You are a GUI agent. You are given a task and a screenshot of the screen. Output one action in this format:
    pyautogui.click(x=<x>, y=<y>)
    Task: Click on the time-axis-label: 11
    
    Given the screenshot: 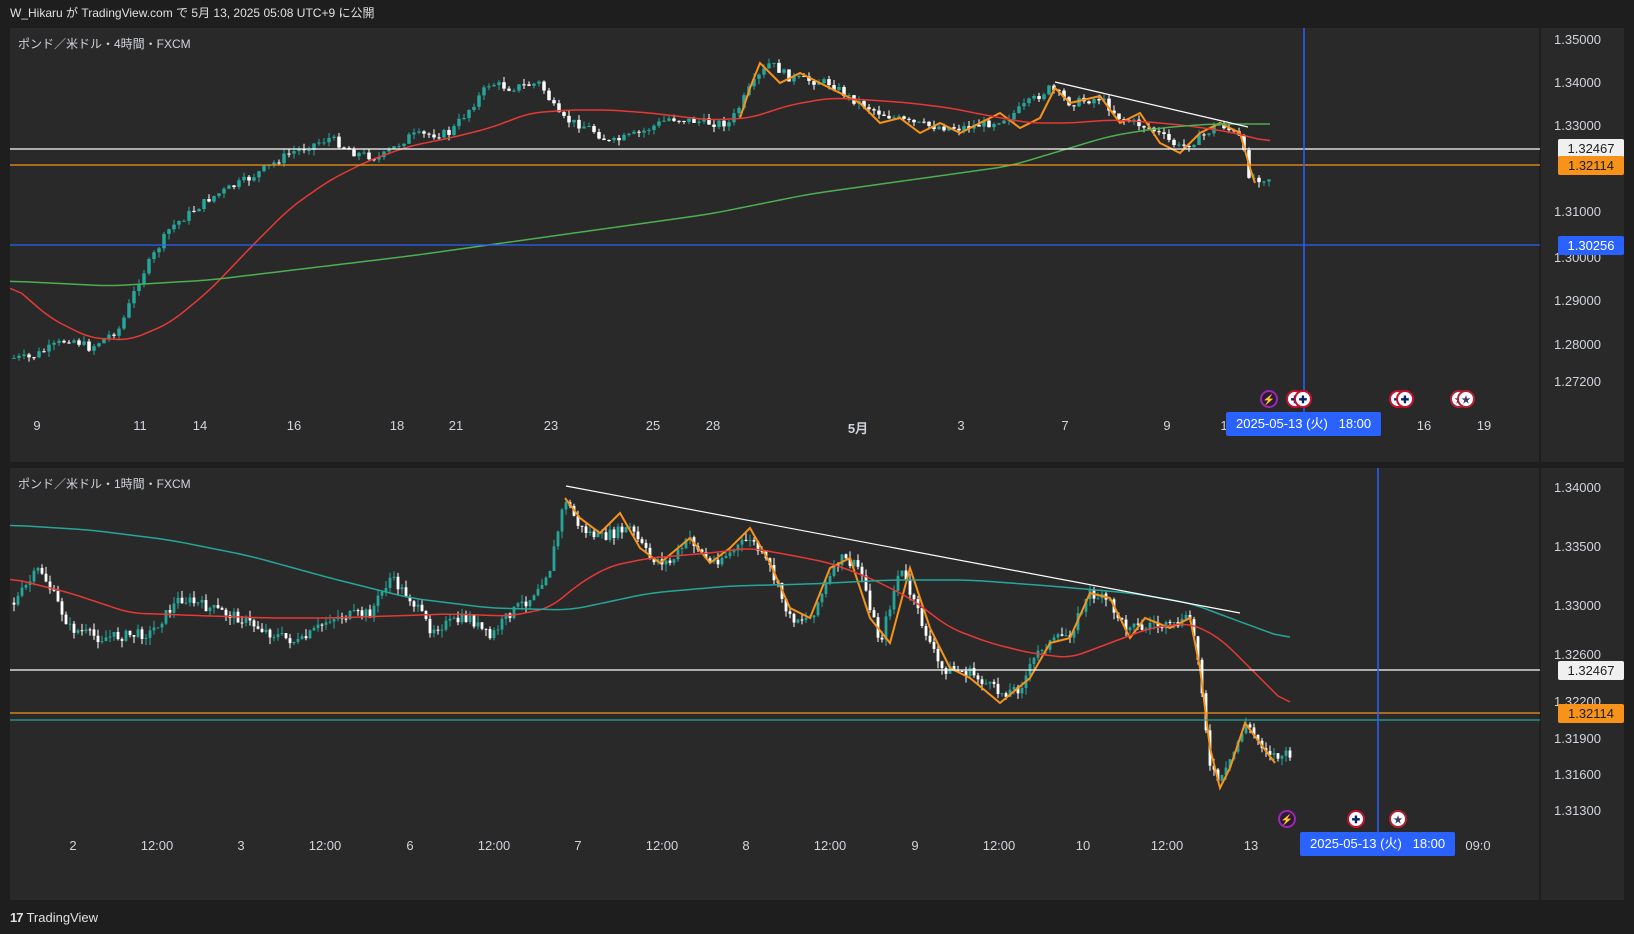 What is the action you would take?
    pyautogui.click(x=140, y=425)
    